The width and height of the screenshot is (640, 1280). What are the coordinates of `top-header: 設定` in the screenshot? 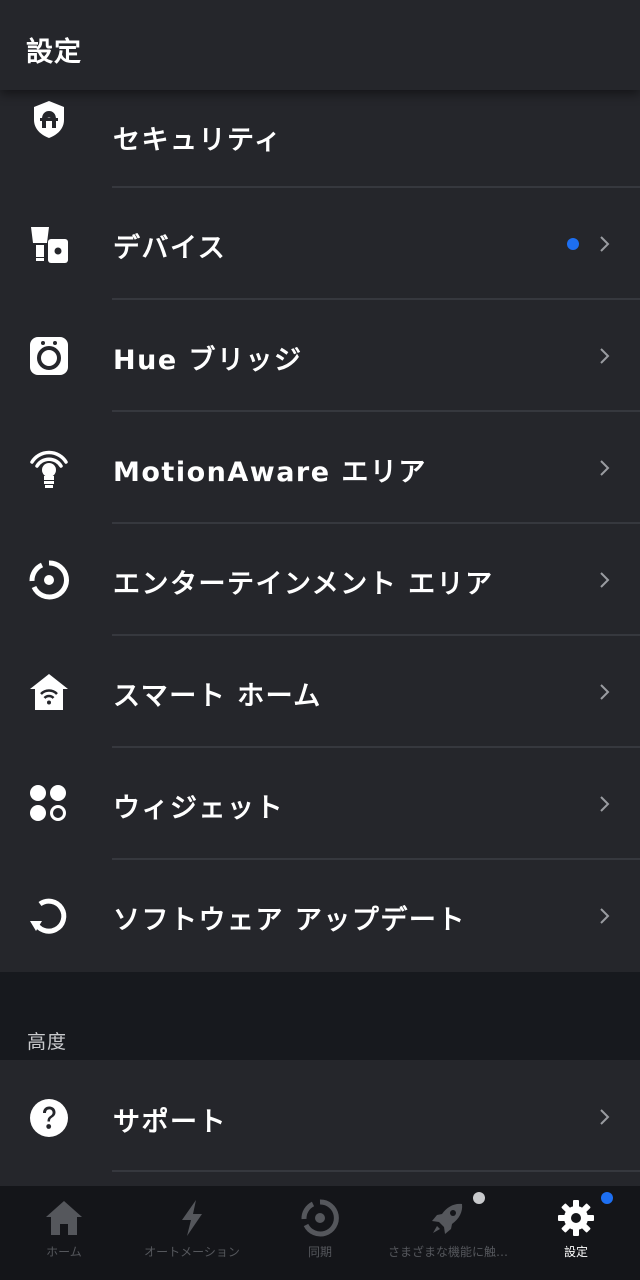 It's located at (320, 45).